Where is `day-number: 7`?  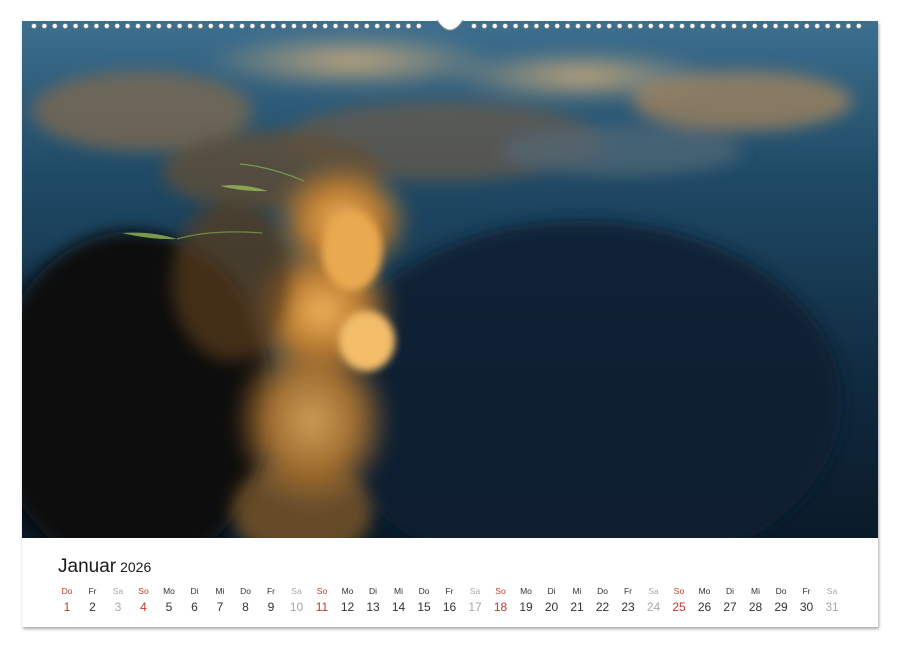 day-number: 7 is located at coordinates (220, 607).